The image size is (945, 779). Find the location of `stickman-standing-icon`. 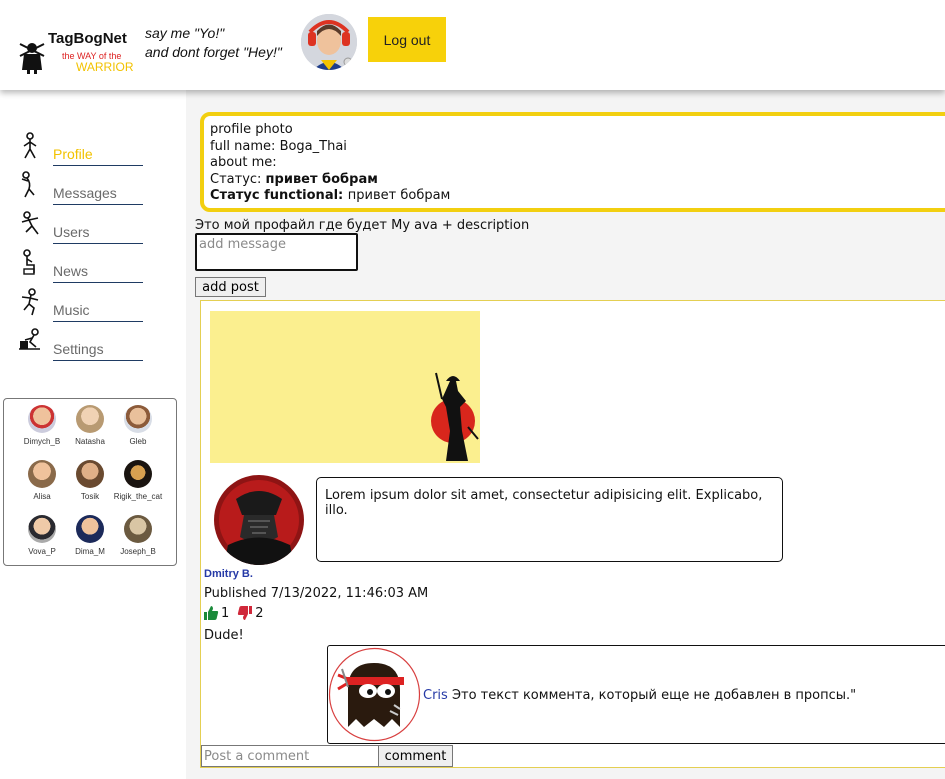

stickman-standing-icon is located at coordinates (30, 145).